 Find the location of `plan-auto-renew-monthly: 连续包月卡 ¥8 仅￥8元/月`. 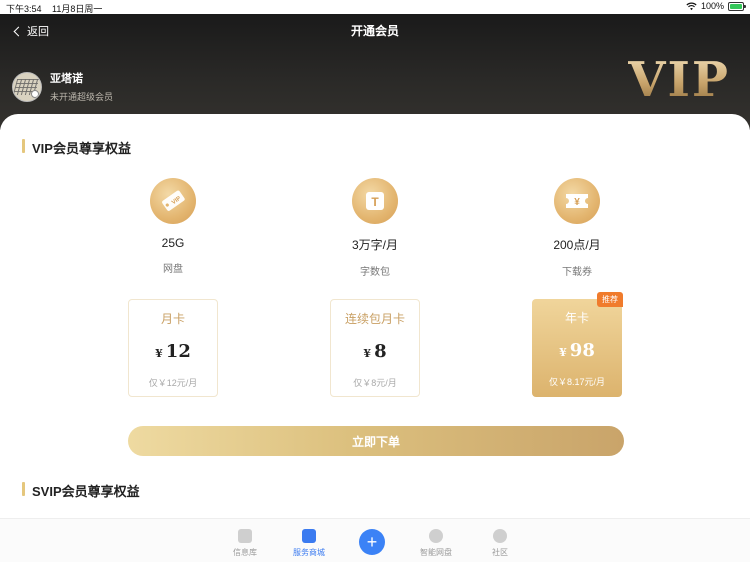

plan-auto-renew-monthly: 连续包月卡 ¥8 仅￥8元/月 is located at coordinates (375, 348).